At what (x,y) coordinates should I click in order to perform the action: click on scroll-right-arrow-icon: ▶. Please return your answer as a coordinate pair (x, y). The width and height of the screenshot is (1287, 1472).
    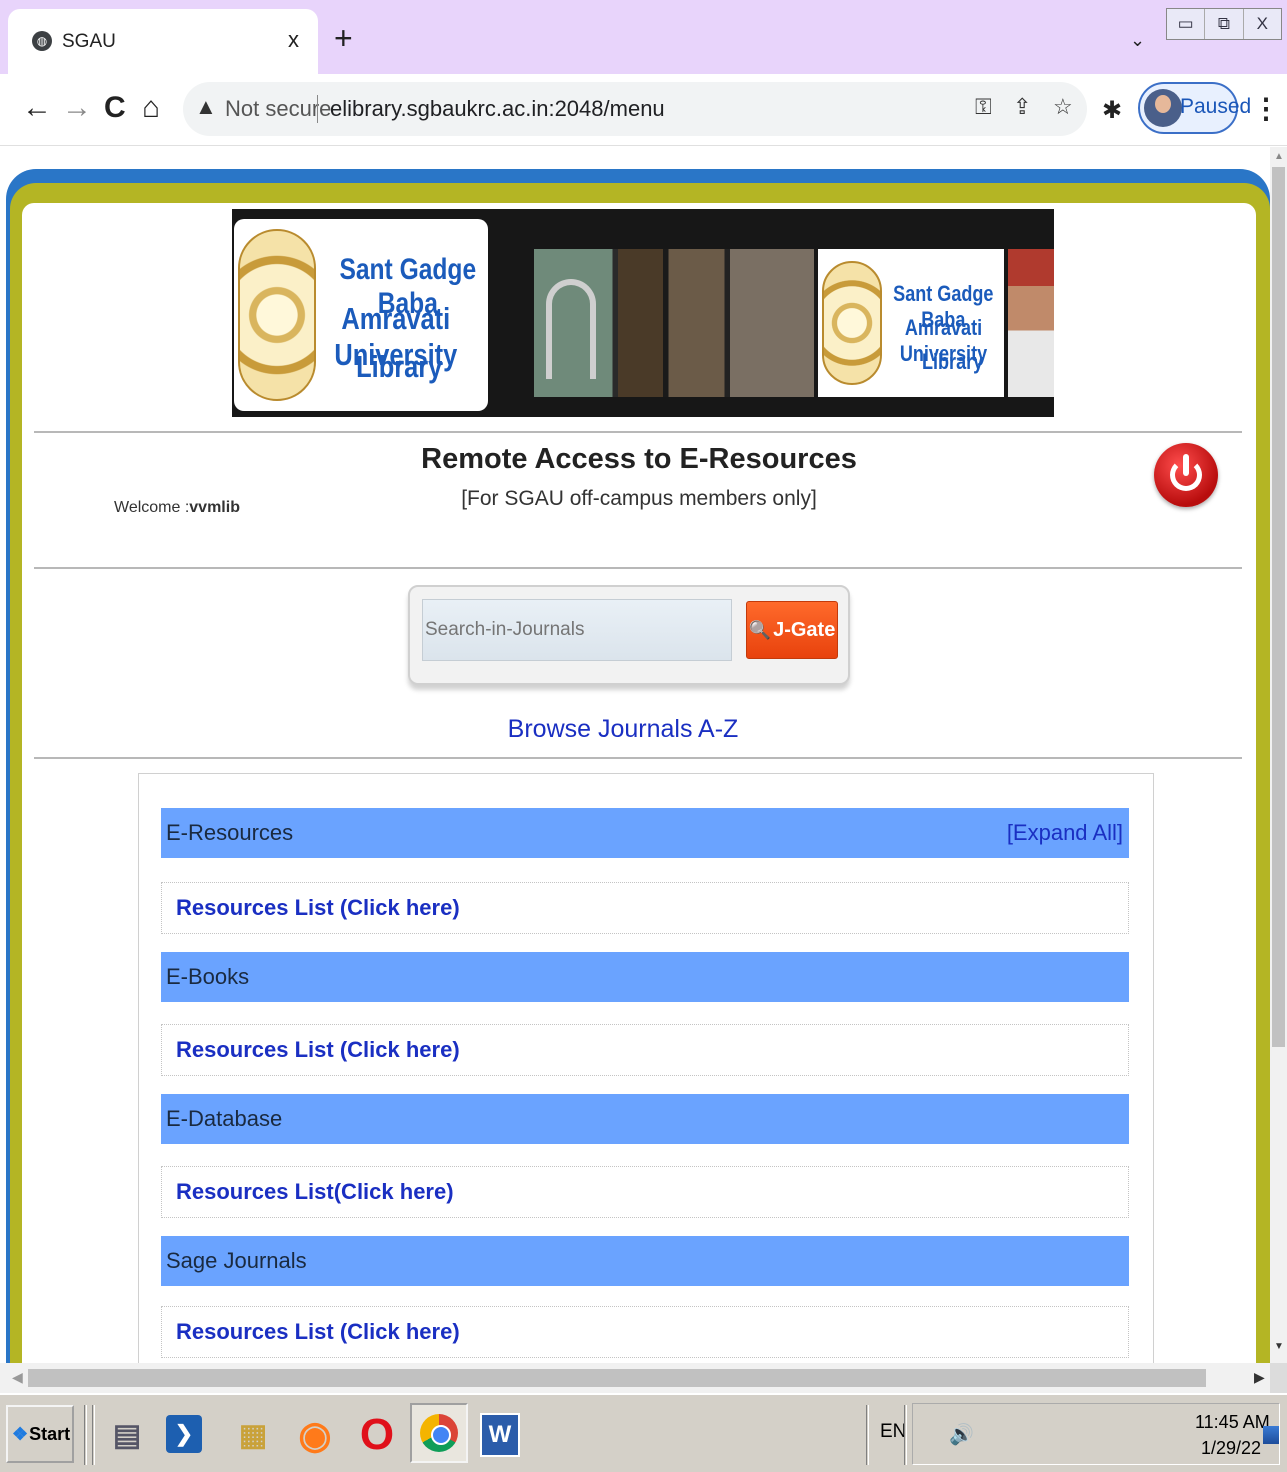
    Looking at the image, I should click on (1259, 1377).